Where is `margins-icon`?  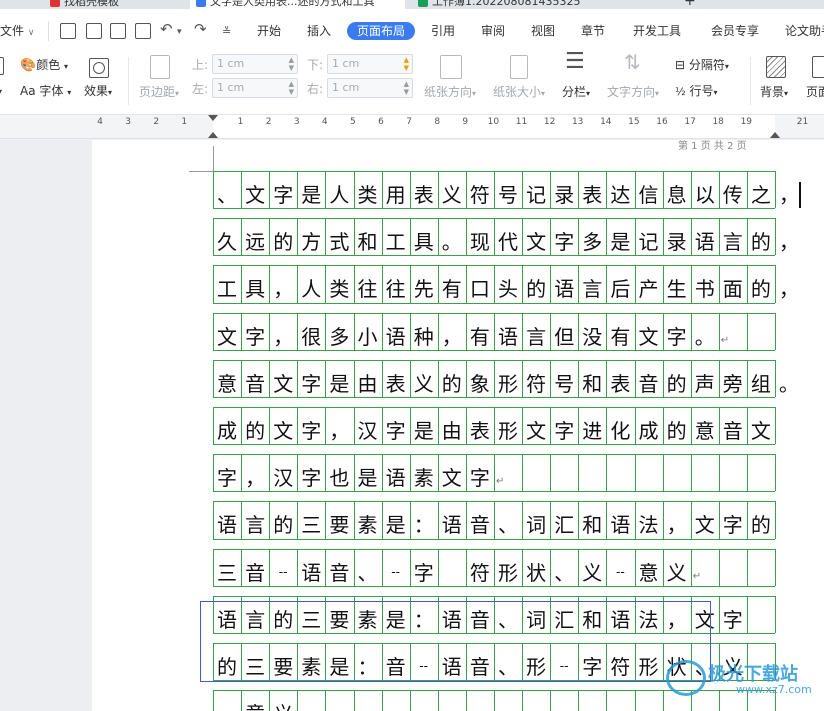
margins-icon is located at coordinates (160, 67).